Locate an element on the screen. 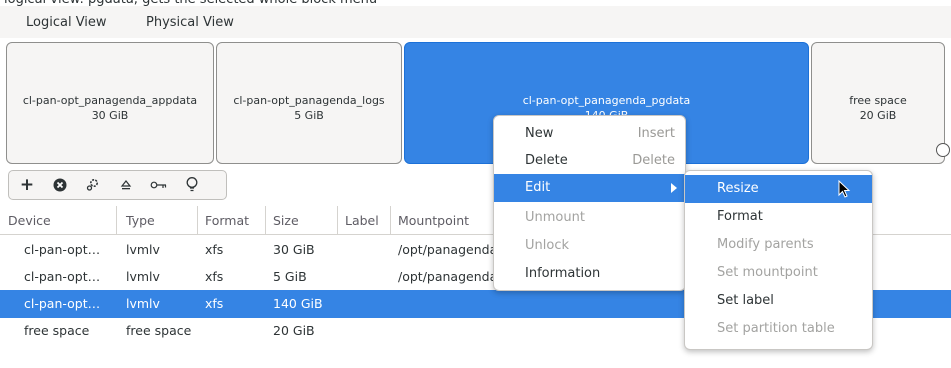  menu-item-accel: Insert is located at coordinates (656, 133).